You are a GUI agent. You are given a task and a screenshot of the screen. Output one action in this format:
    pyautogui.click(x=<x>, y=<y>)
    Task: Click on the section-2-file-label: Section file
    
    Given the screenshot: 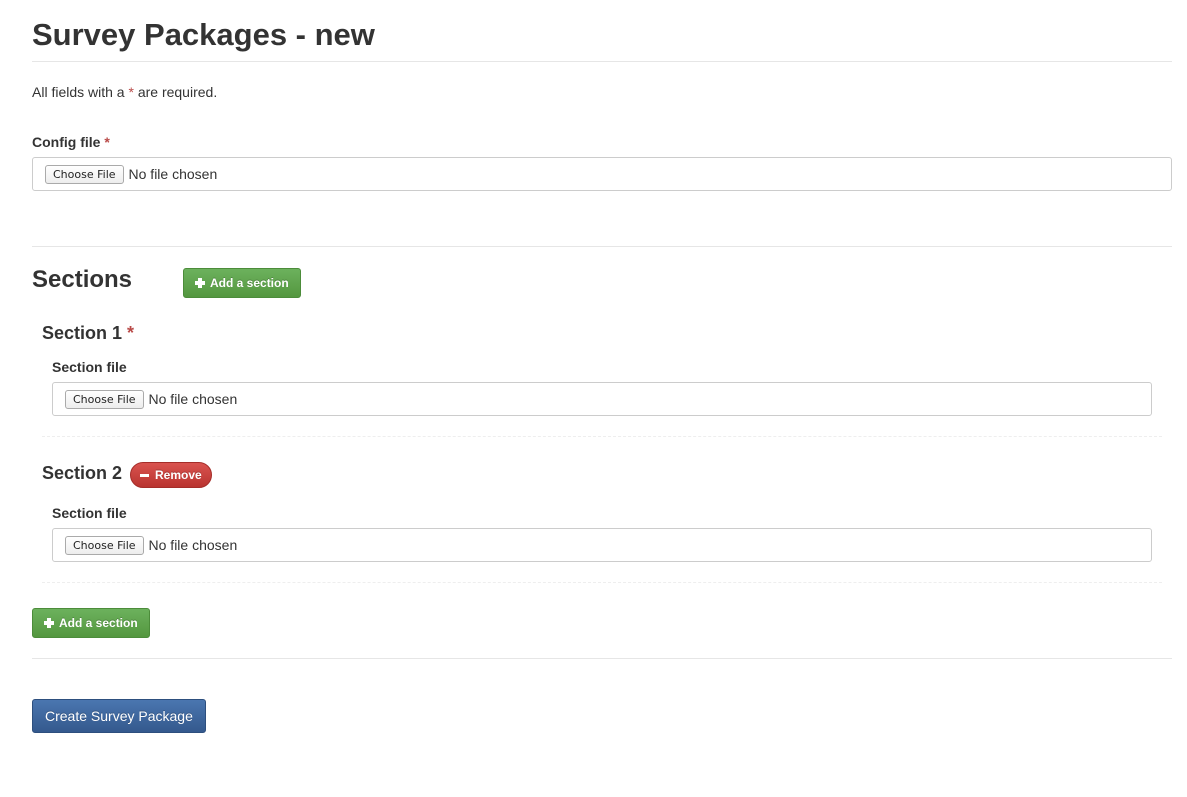 What is the action you would take?
    pyautogui.click(x=89, y=513)
    